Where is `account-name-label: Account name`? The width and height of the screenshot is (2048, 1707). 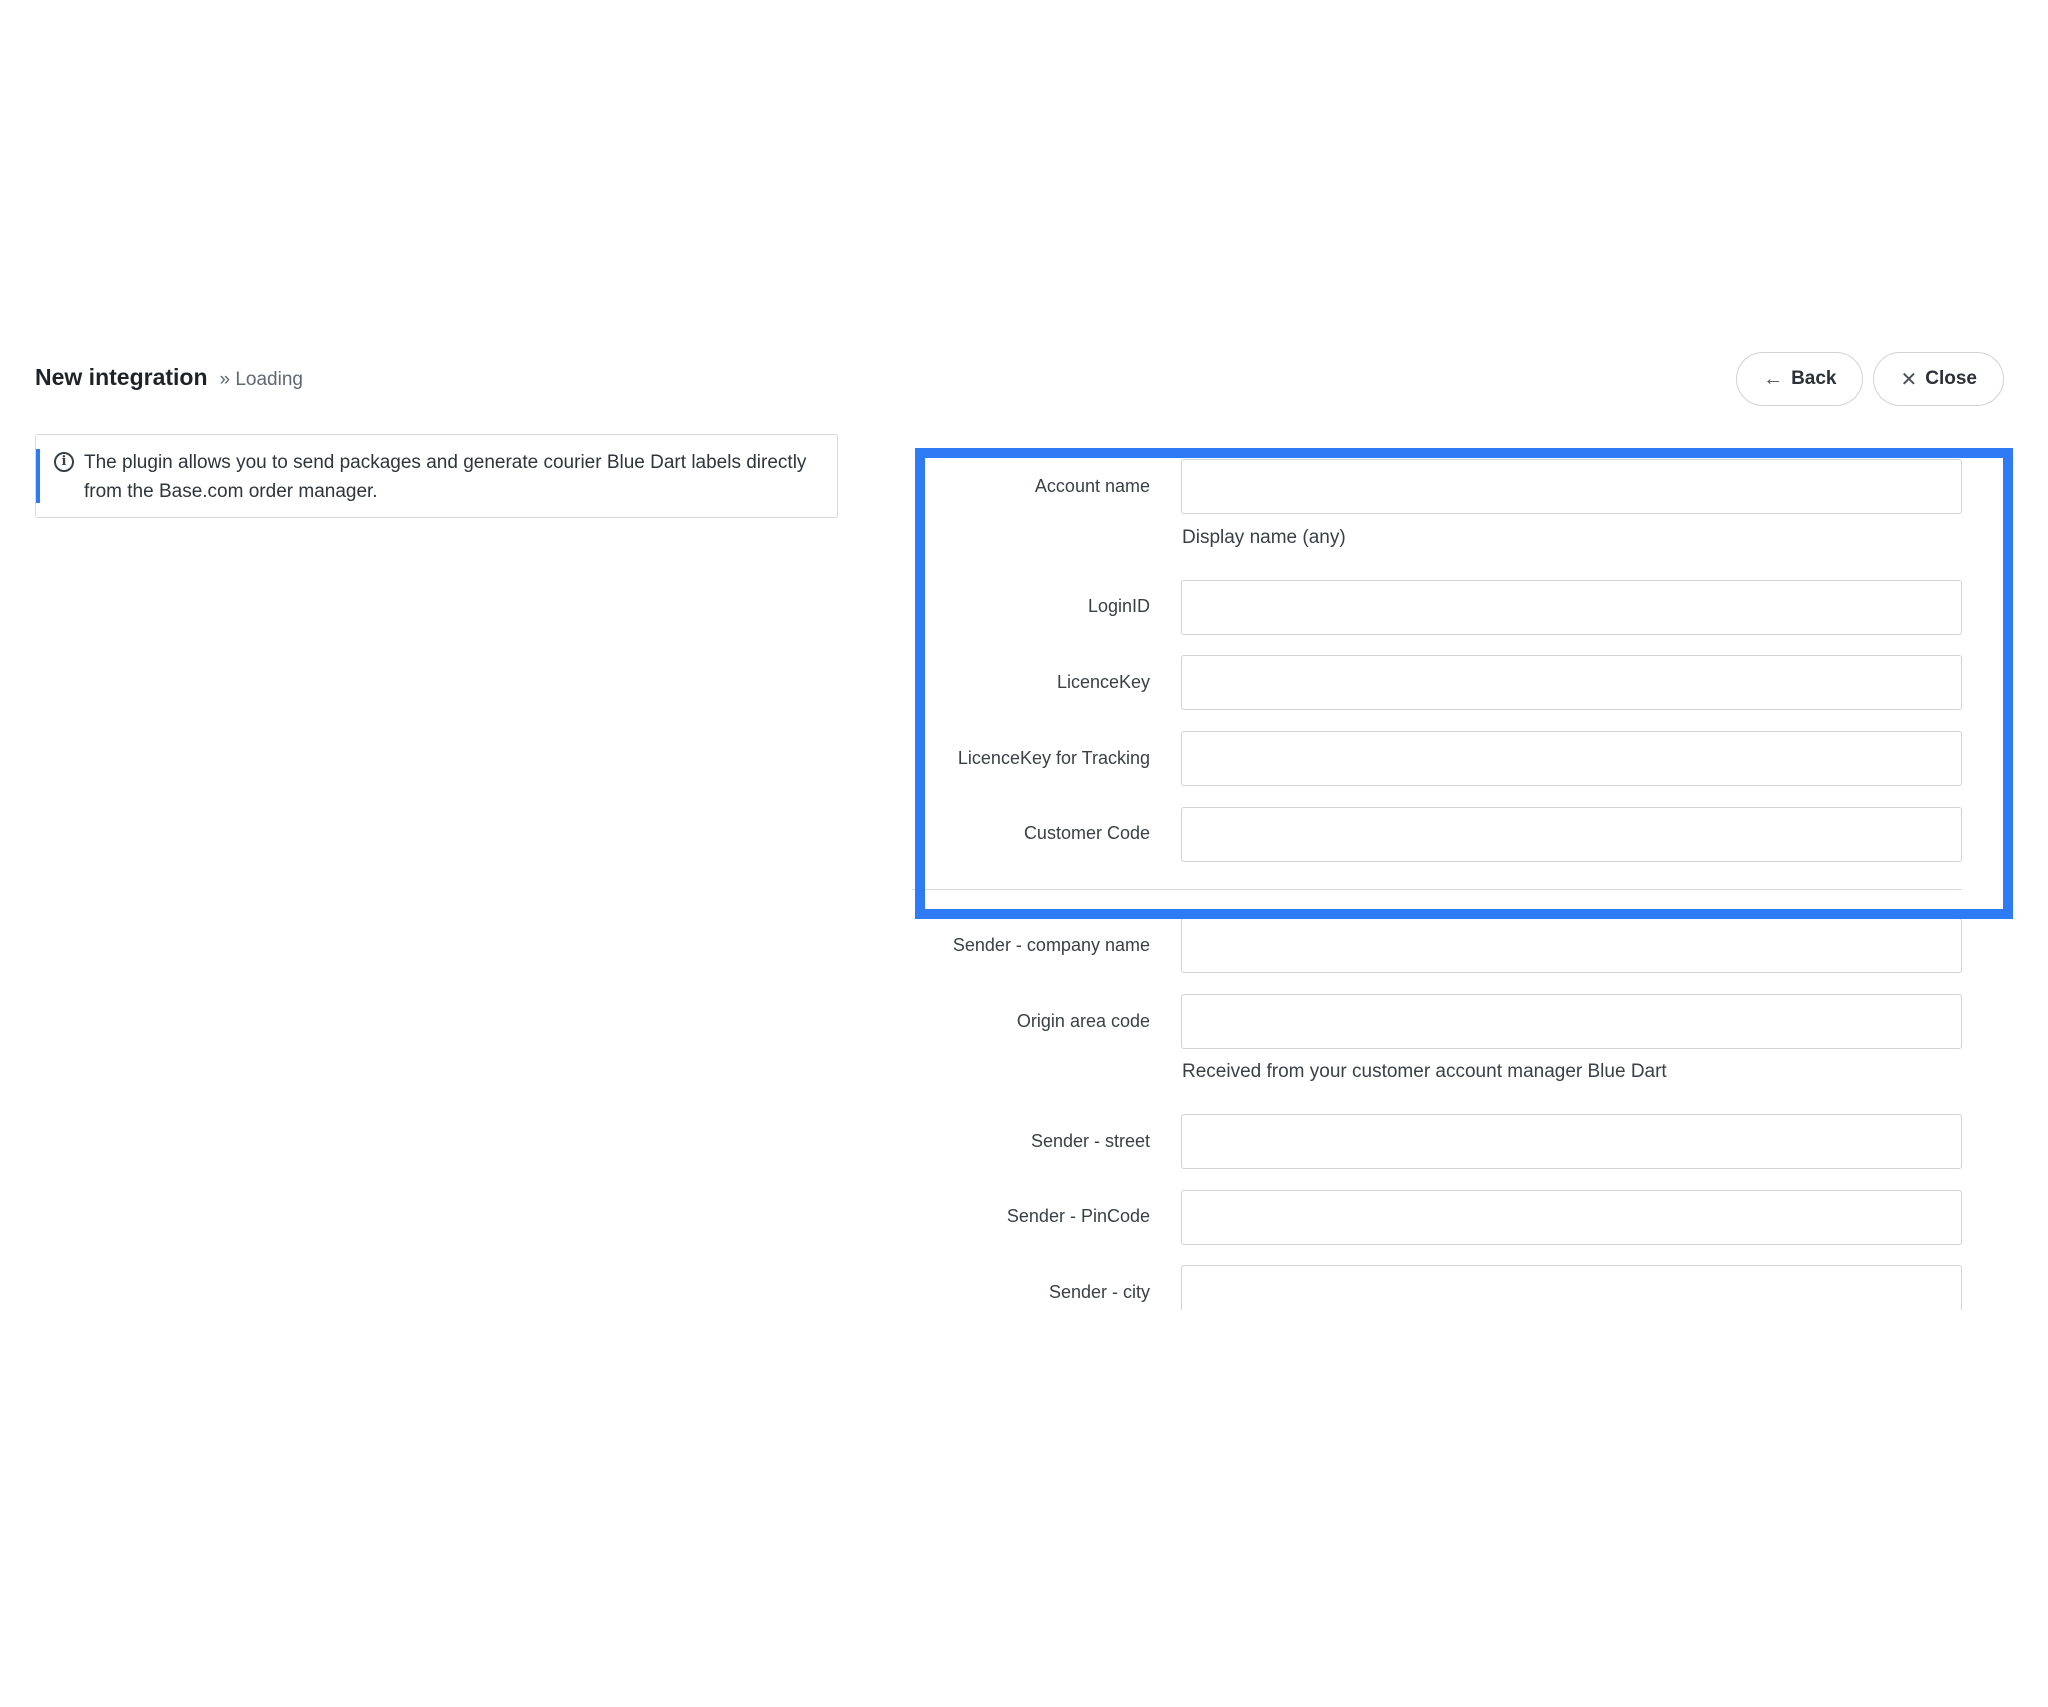
account-name-label: Account name is located at coordinates (1092, 486).